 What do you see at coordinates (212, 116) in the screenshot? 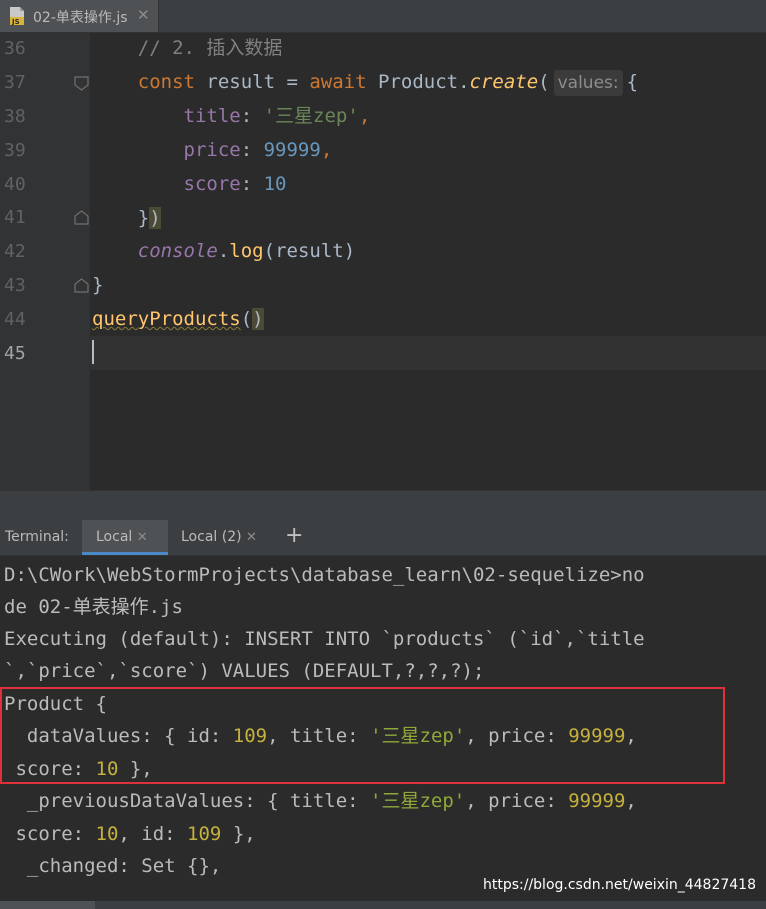
I see `code-property: title` at bounding box center [212, 116].